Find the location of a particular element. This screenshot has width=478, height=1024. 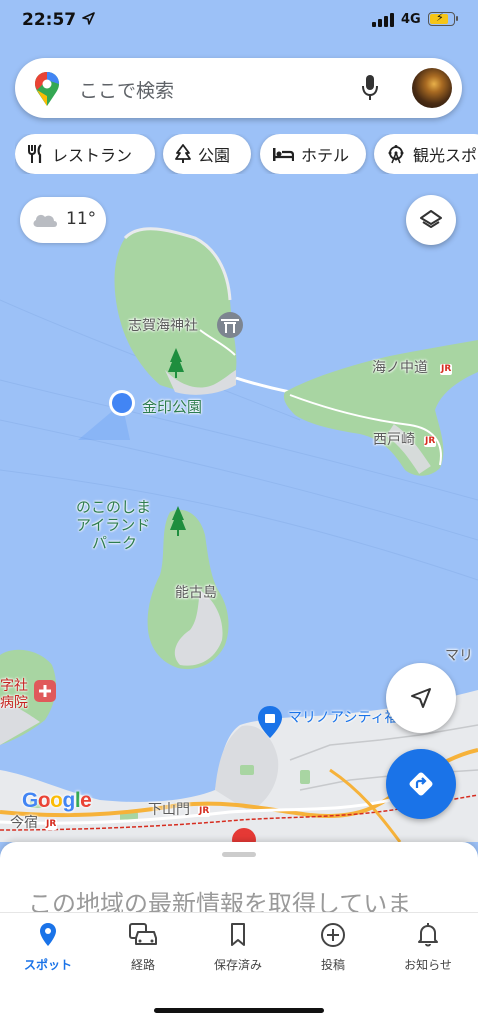

search-input: ここで検索 is located at coordinates (126, 89).